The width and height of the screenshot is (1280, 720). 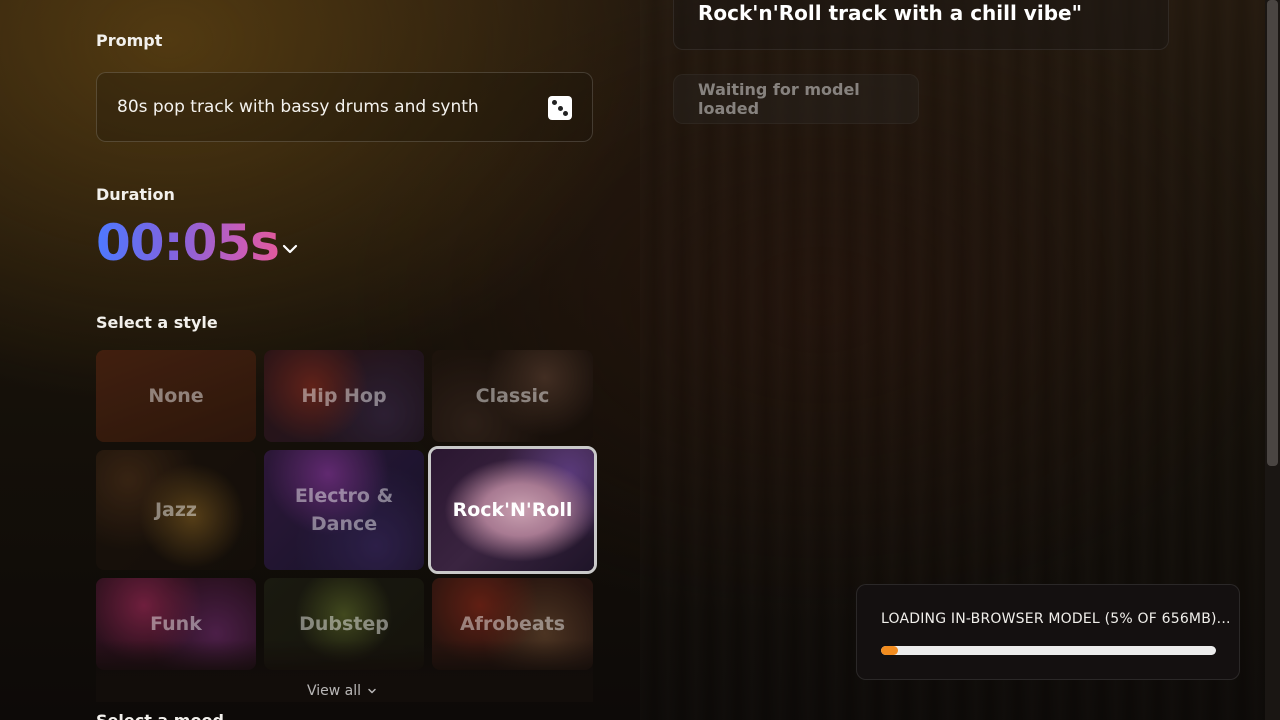 I want to click on style-tile-label: Classic, so click(x=512, y=396).